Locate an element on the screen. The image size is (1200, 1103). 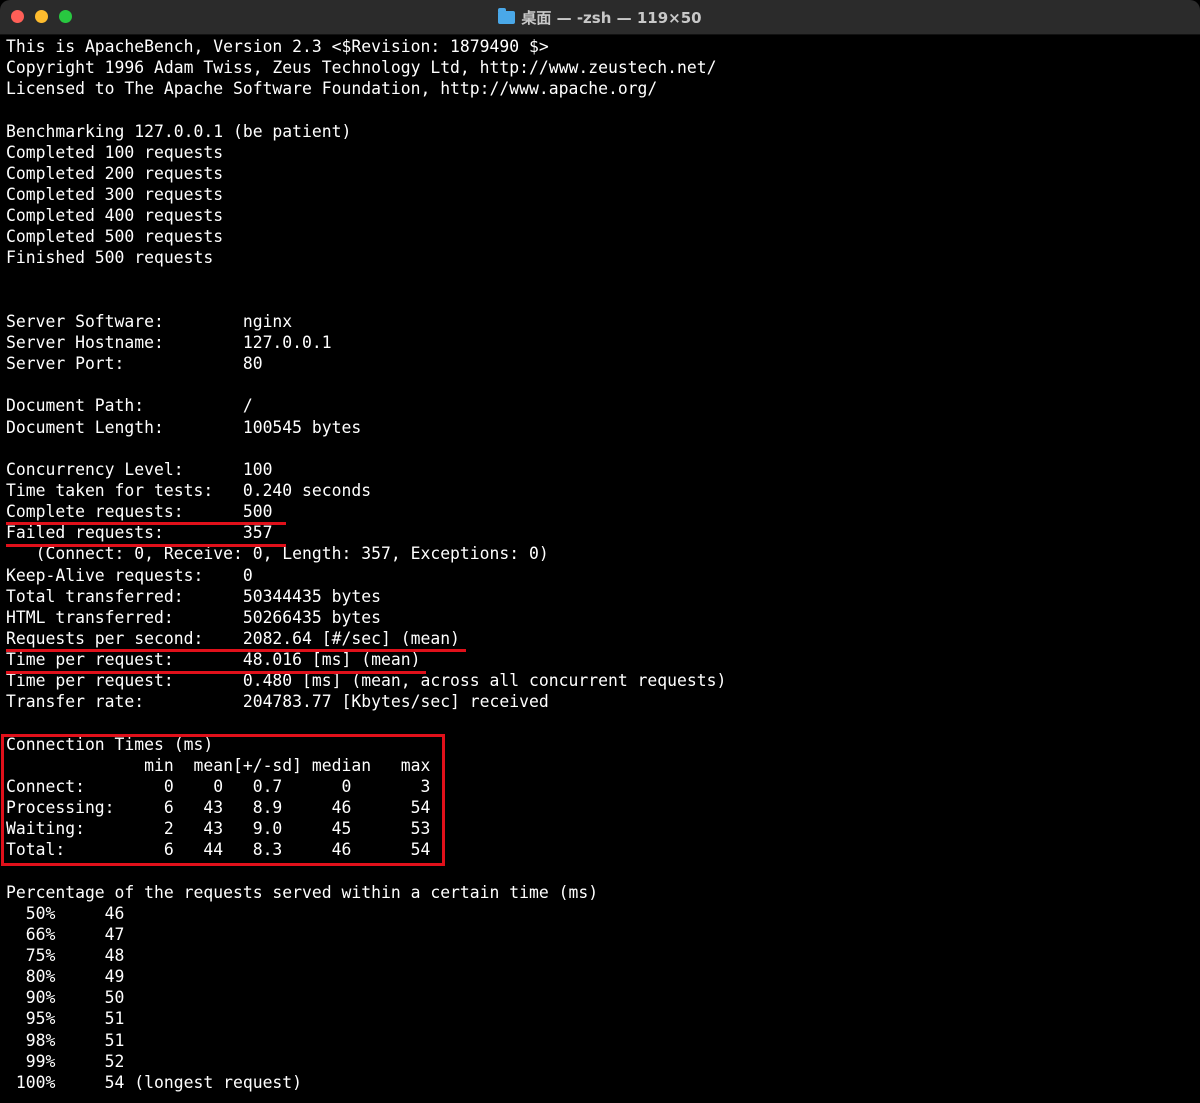
terminal-line: Server Hostname: 127.0.0.1 is located at coordinates (169, 342).